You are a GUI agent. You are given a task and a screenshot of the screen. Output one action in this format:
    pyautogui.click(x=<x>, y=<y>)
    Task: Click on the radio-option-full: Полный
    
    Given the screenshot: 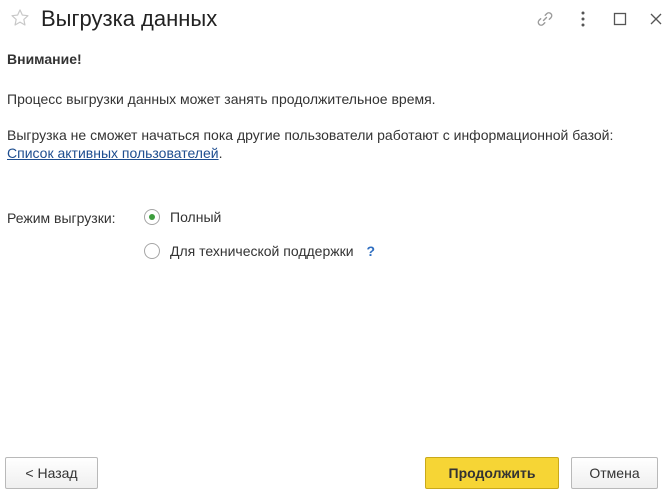 What is the action you would take?
    pyautogui.click(x=182, y=217)
    